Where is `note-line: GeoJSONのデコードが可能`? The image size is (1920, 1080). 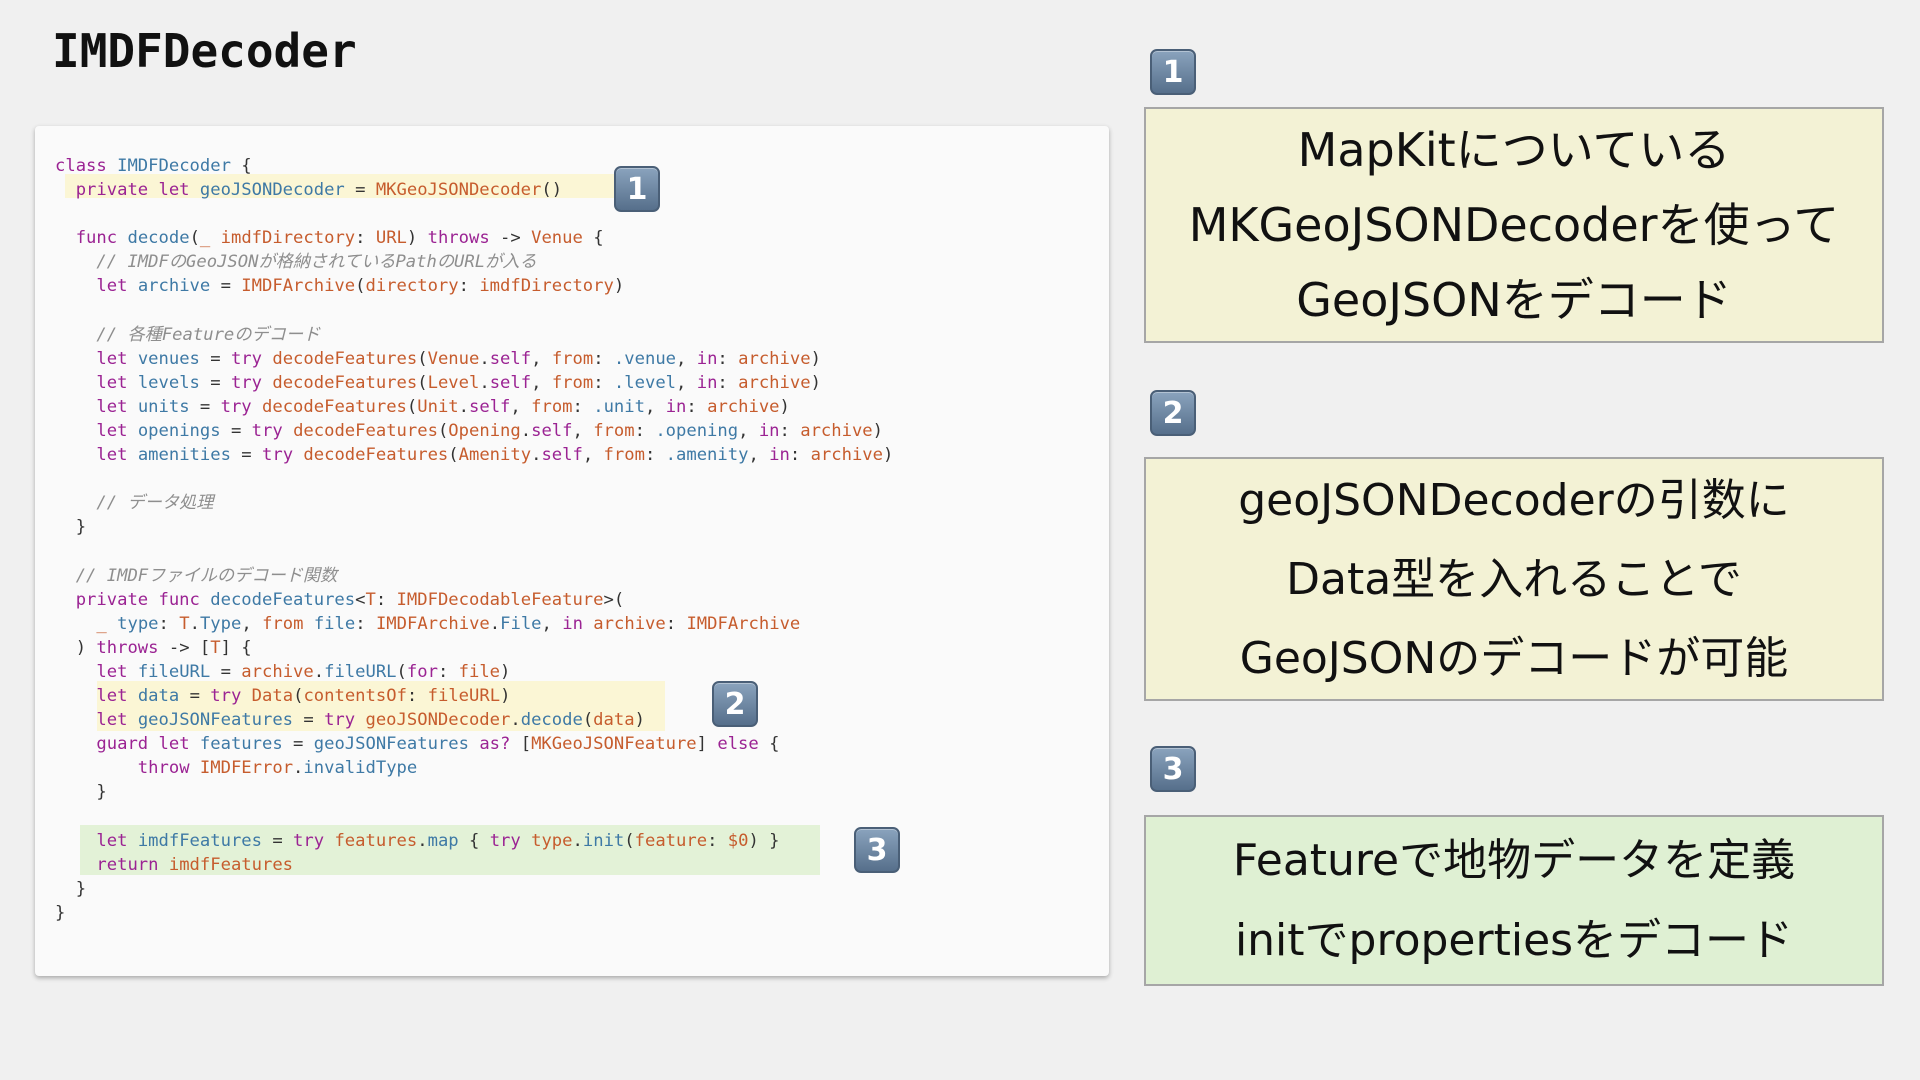
note-line: GeoJSONのデコードが可能 is located at coordinates (1514, 658).